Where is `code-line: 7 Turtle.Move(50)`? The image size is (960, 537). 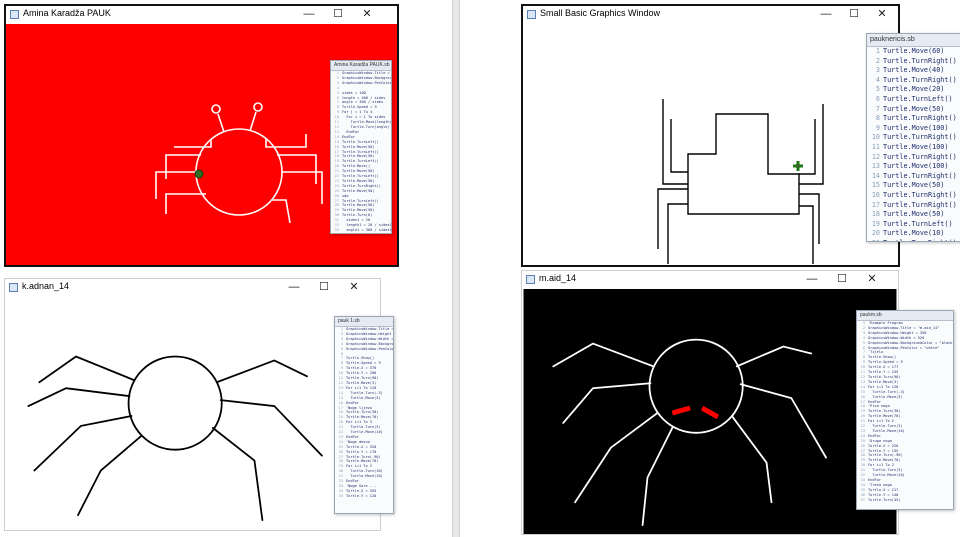
code-line: 7 Turtle.Move(50) is located at coordinates (914, 110).